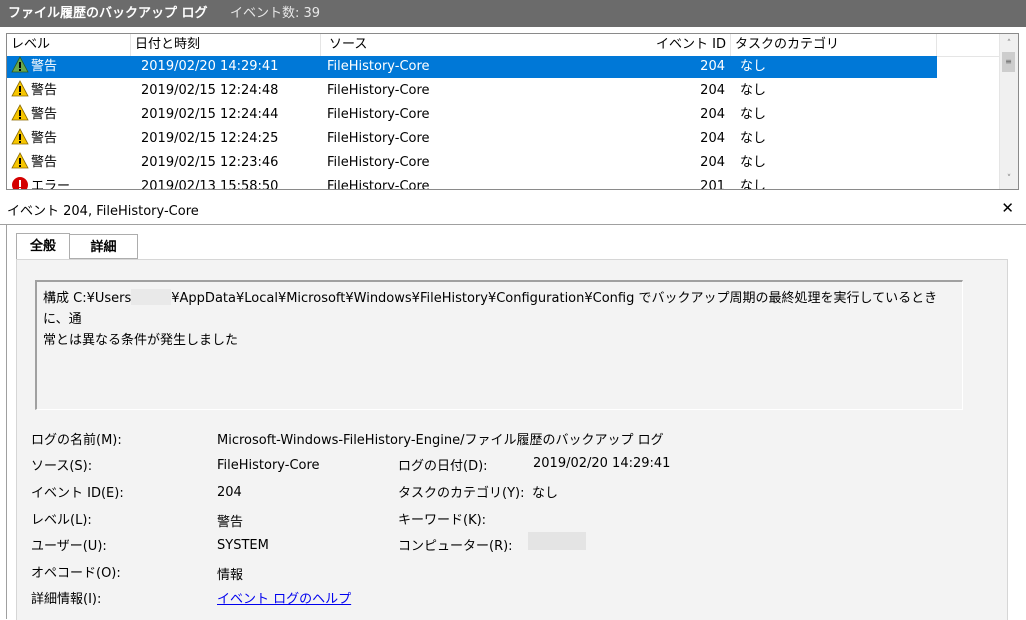 This screenshot has height=620, width=1026. What do you see at coordinates (77, 493) in the screenshot?
I see `event-id-label: イベント ID(E):` at bounding box center [77, 493].